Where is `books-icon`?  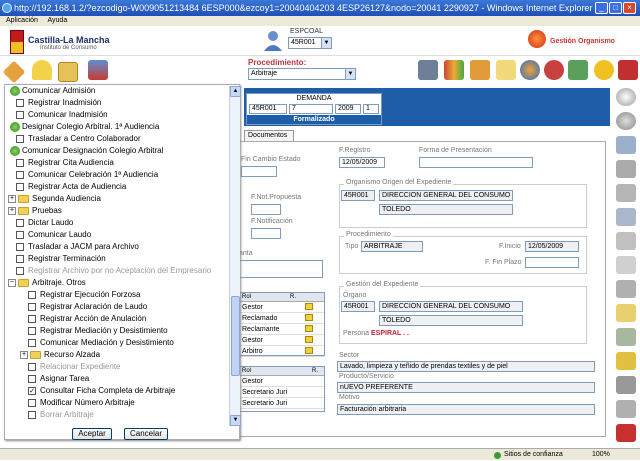
books-icon is located at coordinates (454, 70).